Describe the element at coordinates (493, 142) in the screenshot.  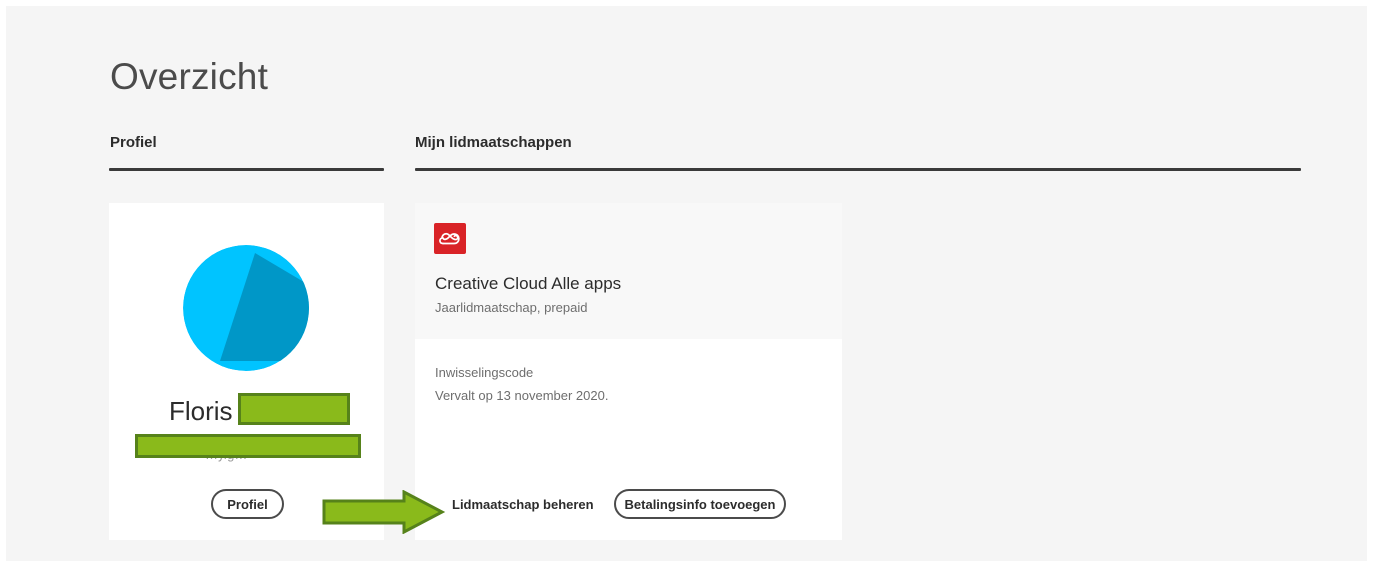
I see `memberships-section-heading: Mijn lidmaatschappen` at that location.